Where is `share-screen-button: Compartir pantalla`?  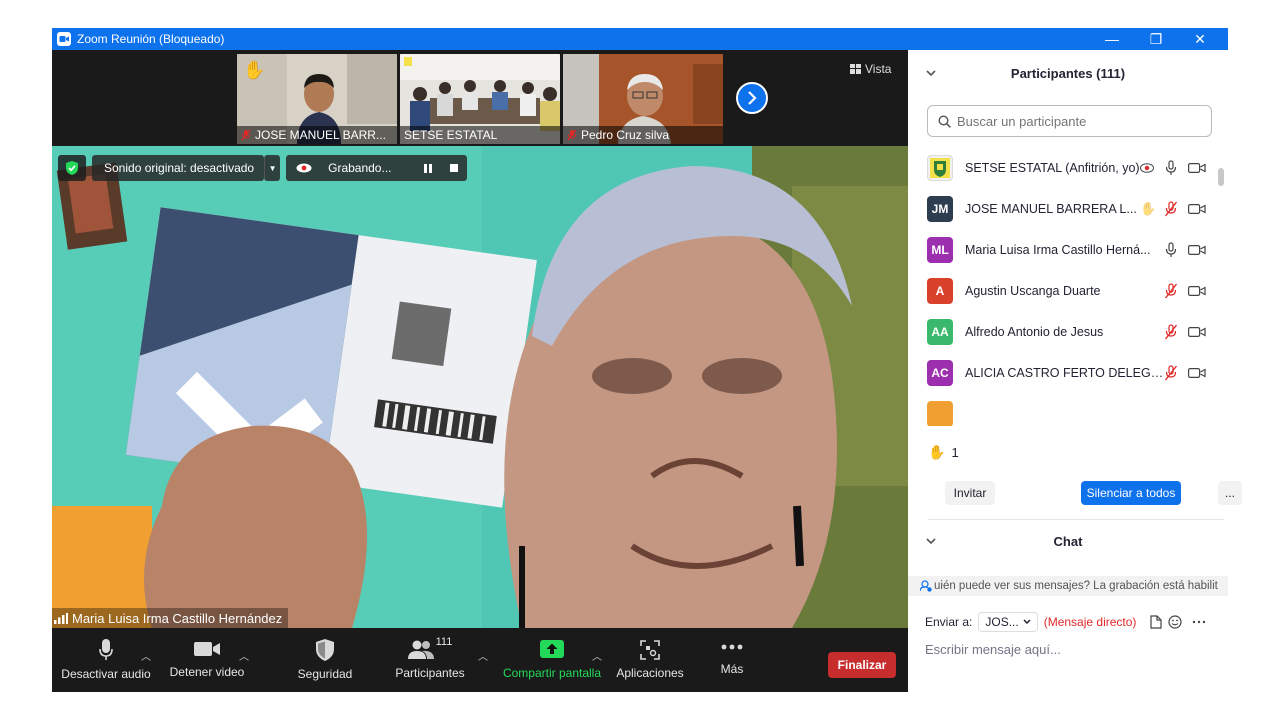
share-screen-button: Compartir pantalla is located at coordinates (552, 660).